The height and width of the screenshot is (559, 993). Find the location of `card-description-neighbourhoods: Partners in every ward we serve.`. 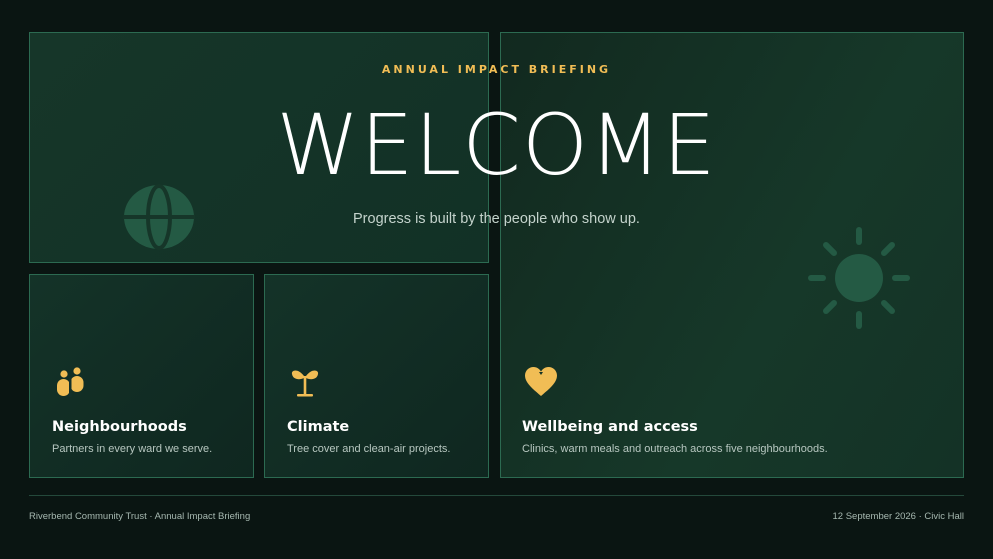

card-description-neighbourhoods: Partners in every ward we serve. is located at coordinates (132, 449).